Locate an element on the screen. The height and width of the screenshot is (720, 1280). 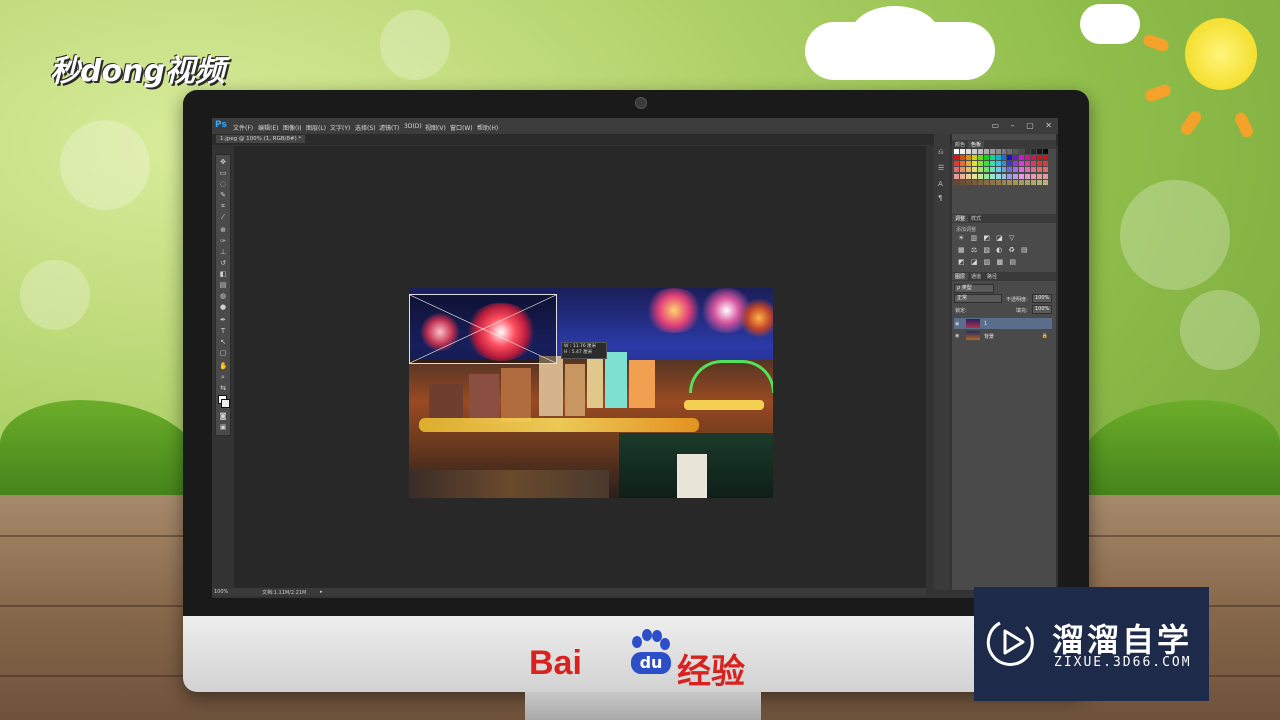
menu-image: 图像(I) is located at coordinates (292, 127).